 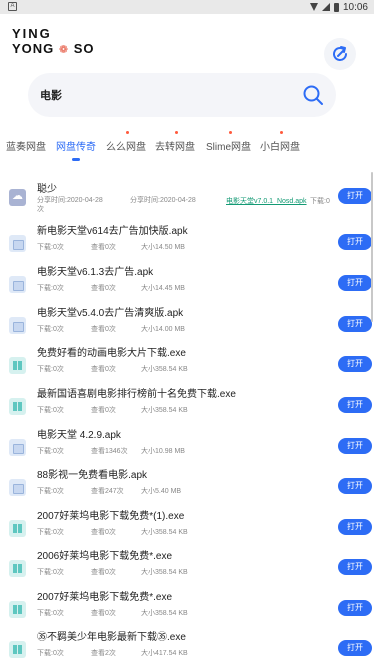 What do you see at coordinates (51, 95) in the screenshot?
I see `search-input: 电影` at bounding box center [51, 95].